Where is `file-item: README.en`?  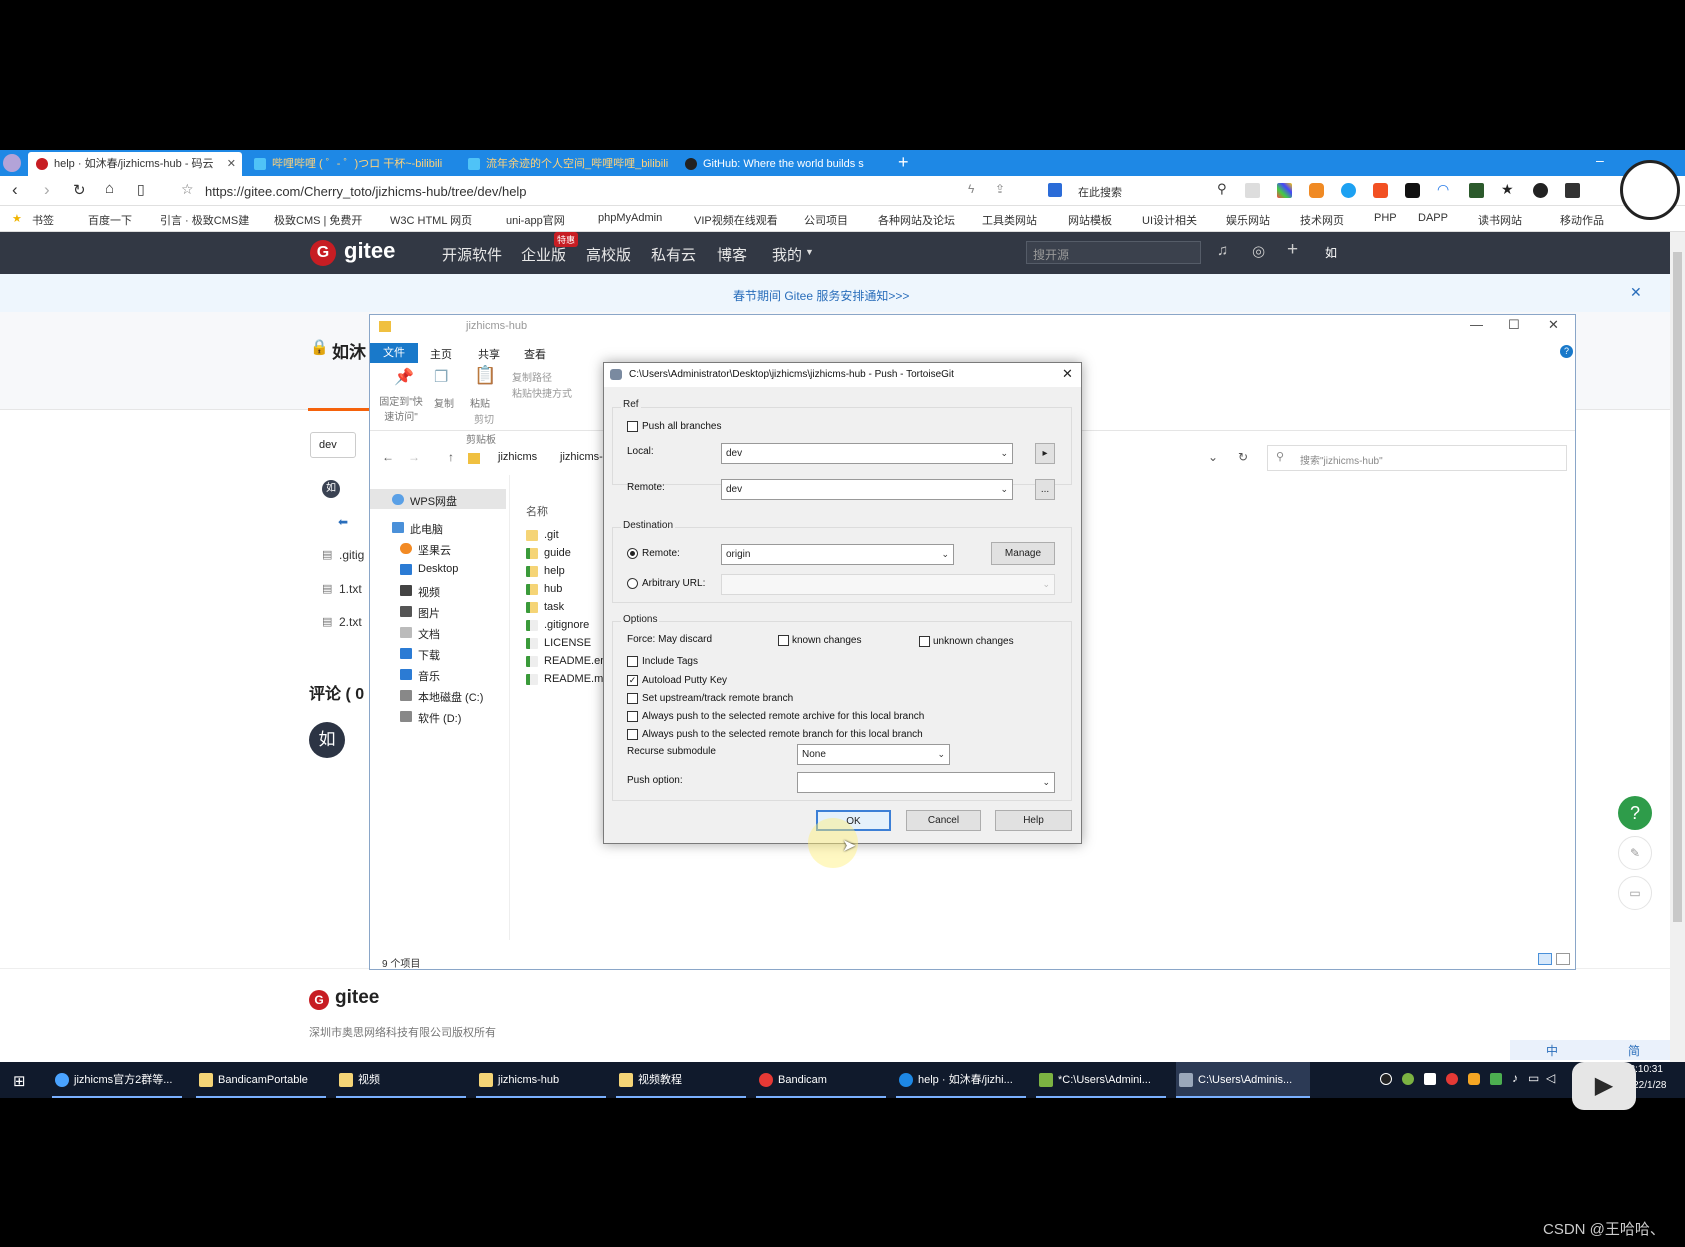 file-item: README.en is located at coordinates (566, 661).